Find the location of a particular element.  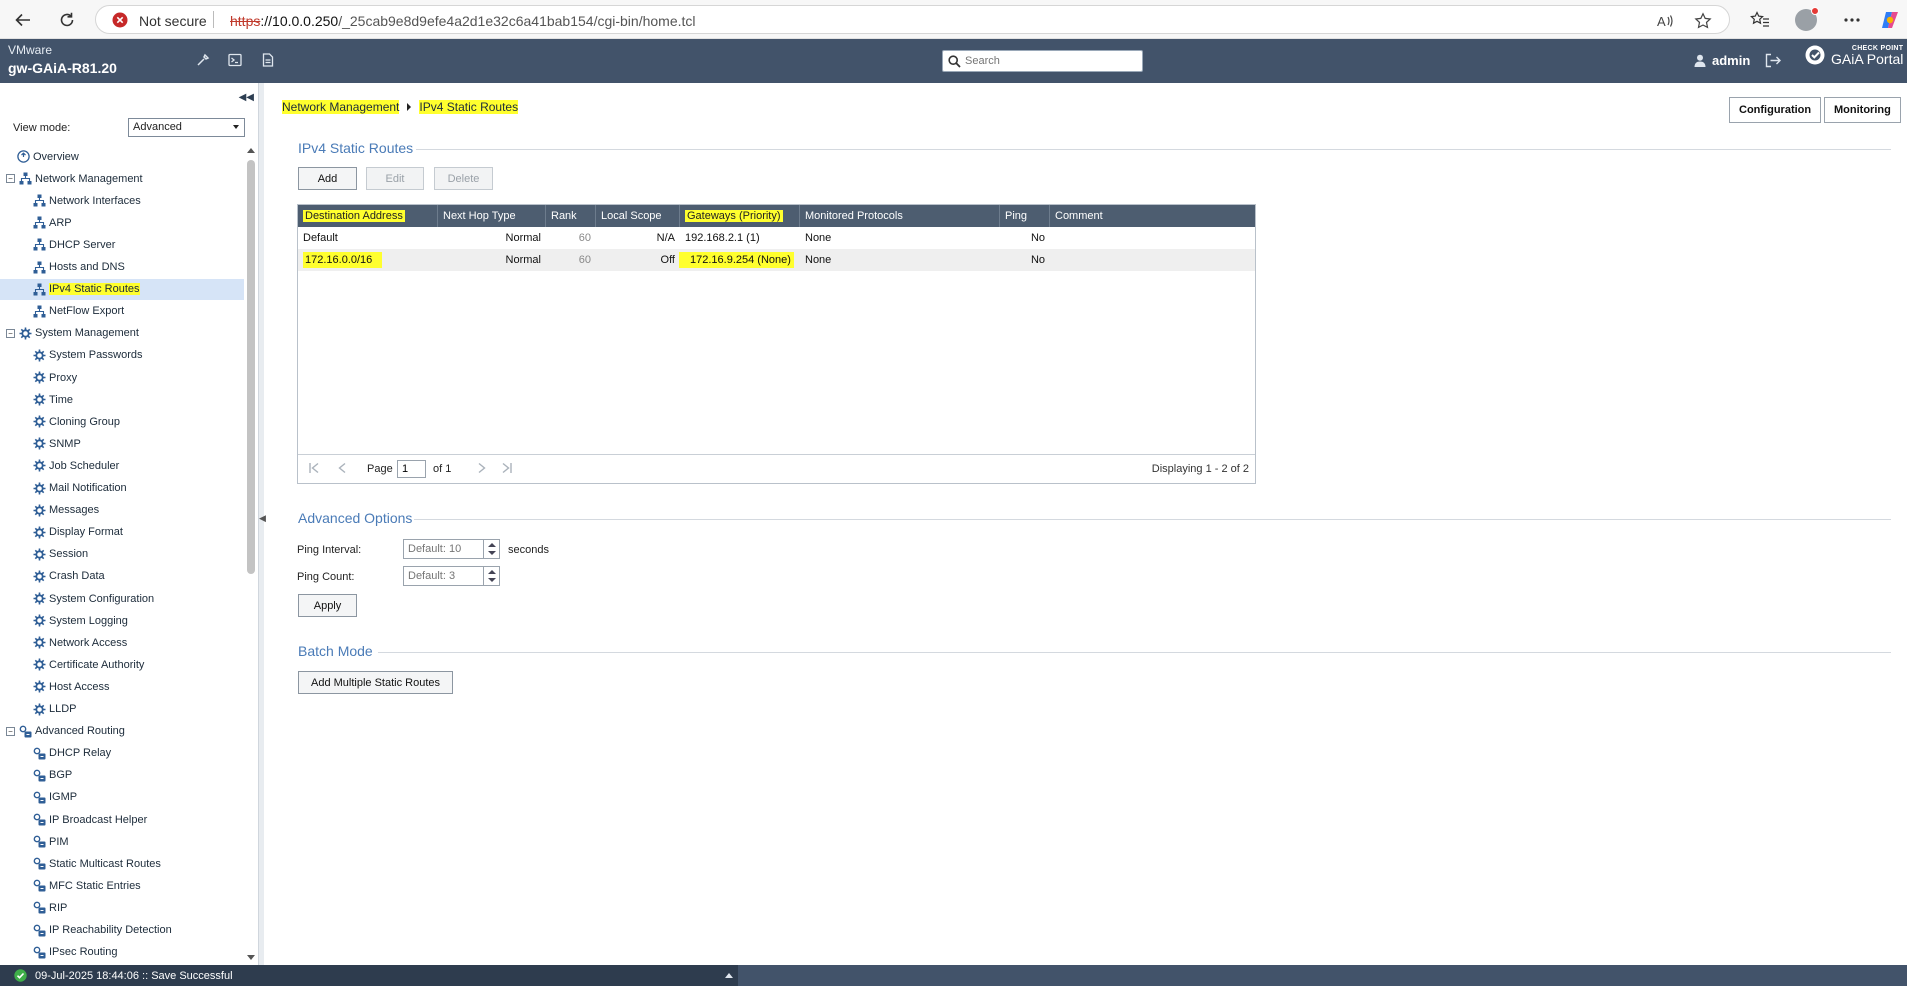

ping-interval-input is located at coordinates (443, 549).